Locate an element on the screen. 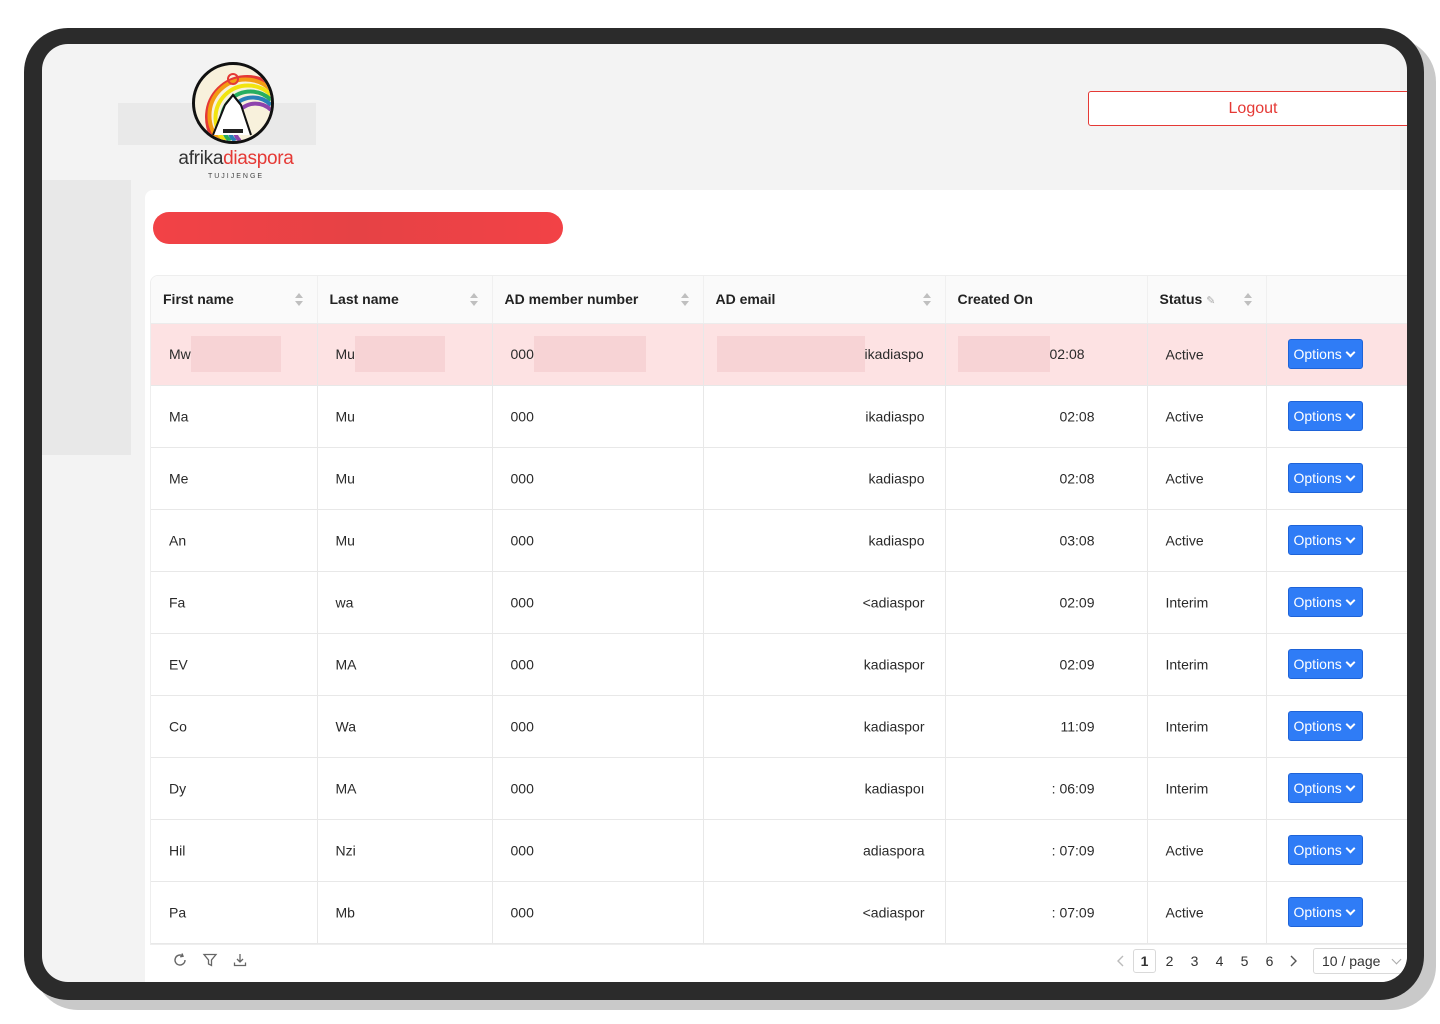  cell-last: Mb is located at coordinates (405, 912).